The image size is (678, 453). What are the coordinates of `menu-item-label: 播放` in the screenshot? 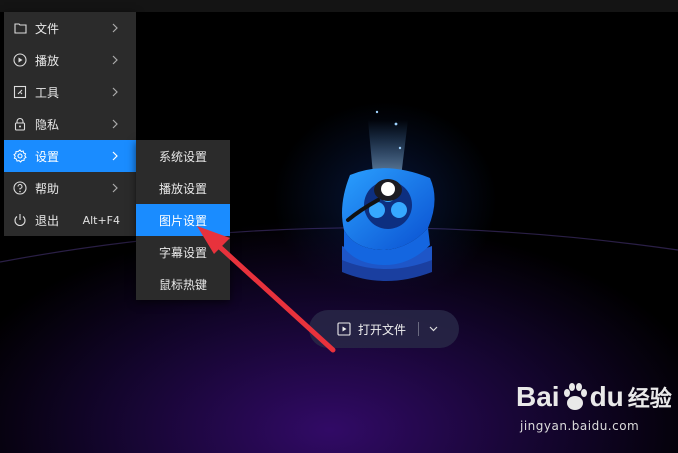 It's located at (47, 60).